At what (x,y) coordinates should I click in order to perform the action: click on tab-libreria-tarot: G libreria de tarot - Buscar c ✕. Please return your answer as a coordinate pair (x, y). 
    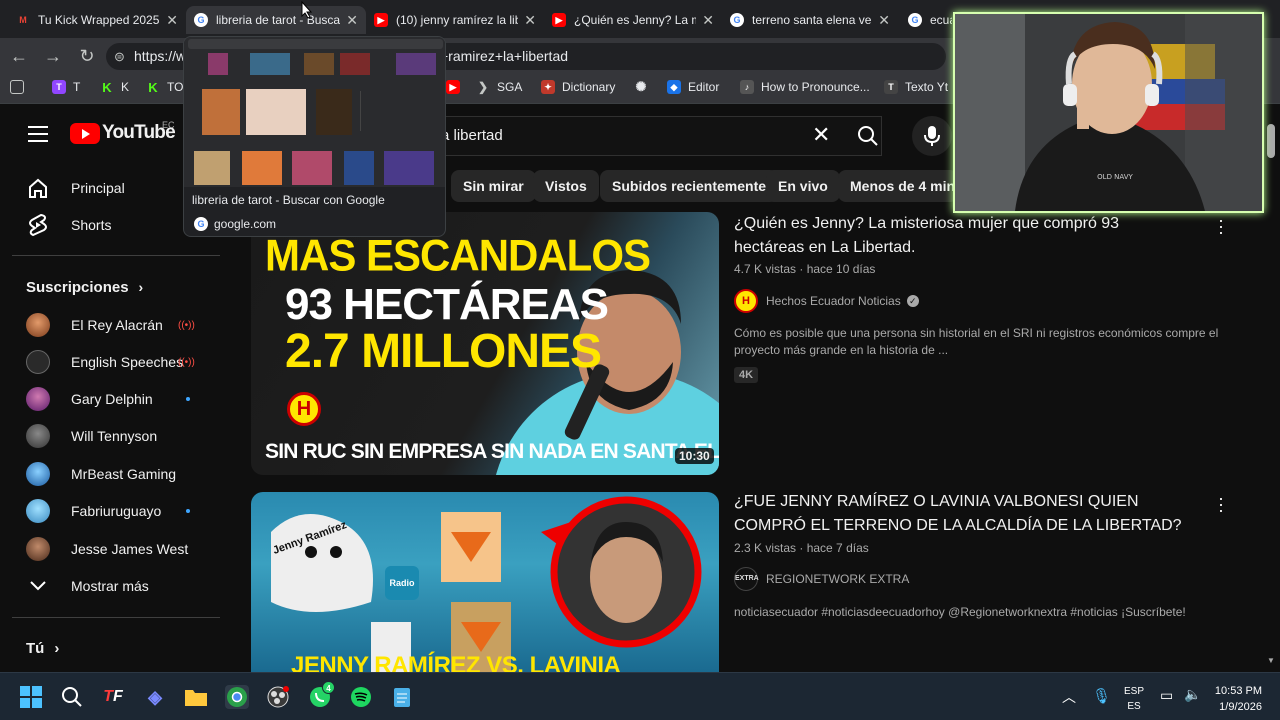
    Looking at the image, I should click on (276, 20).